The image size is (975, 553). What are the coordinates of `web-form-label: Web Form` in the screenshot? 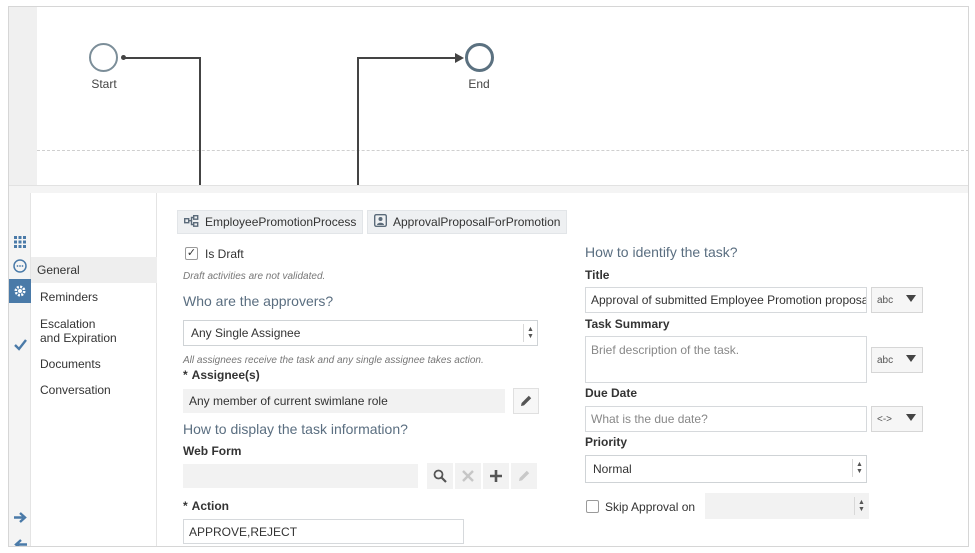 It's located at (212, 451).